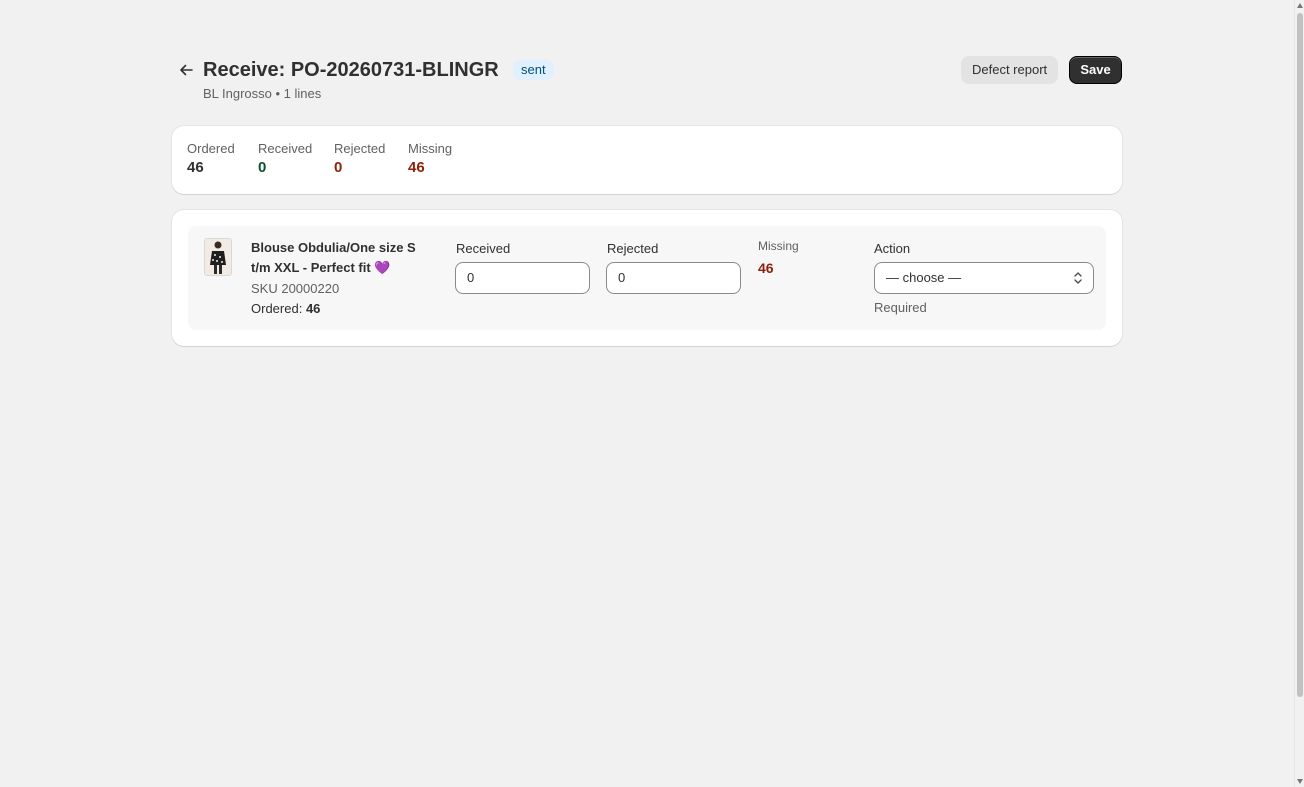 This screenshot has width=1304, height=787. Describe the element at coordinates (338, 167) in the screenshot. I see `stat-rejected-value: 0` at that location.